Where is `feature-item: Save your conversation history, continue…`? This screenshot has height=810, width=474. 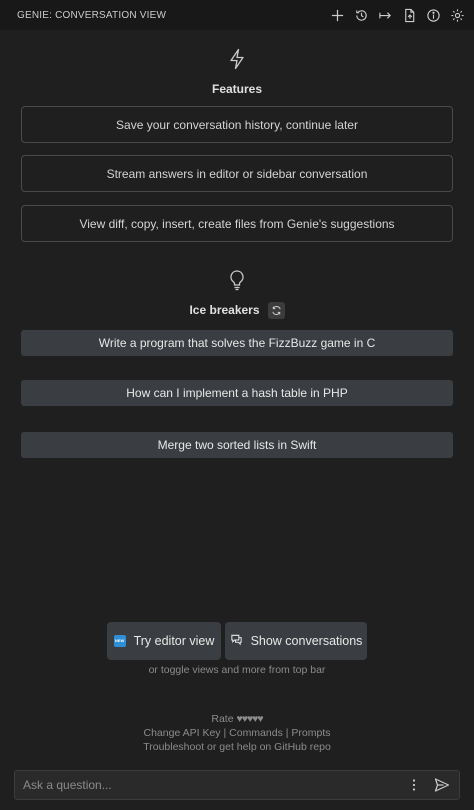
feature-item: Save your conversation history, continue… is located at coordinates (237, 124).